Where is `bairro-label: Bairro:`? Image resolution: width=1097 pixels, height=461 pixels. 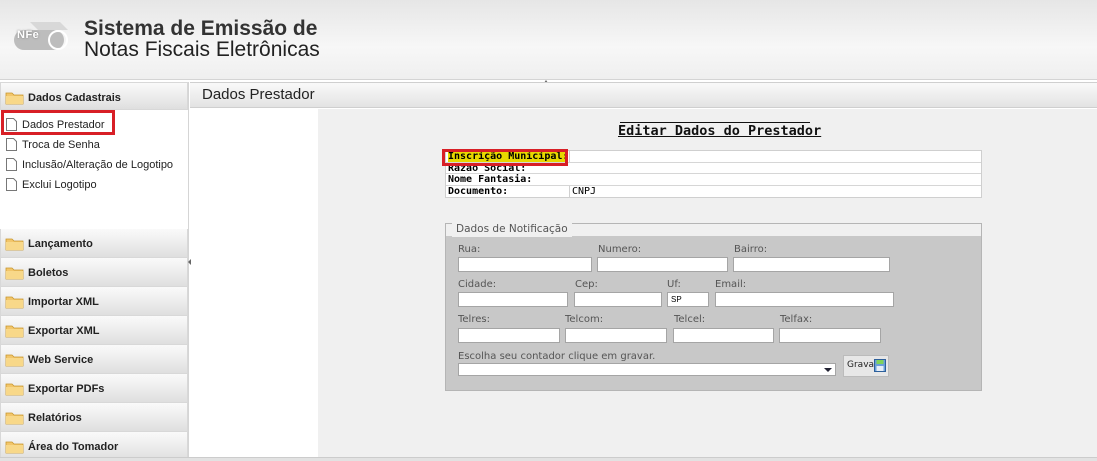 bairro-label: Bairro: is located at coordinates (751, 249).